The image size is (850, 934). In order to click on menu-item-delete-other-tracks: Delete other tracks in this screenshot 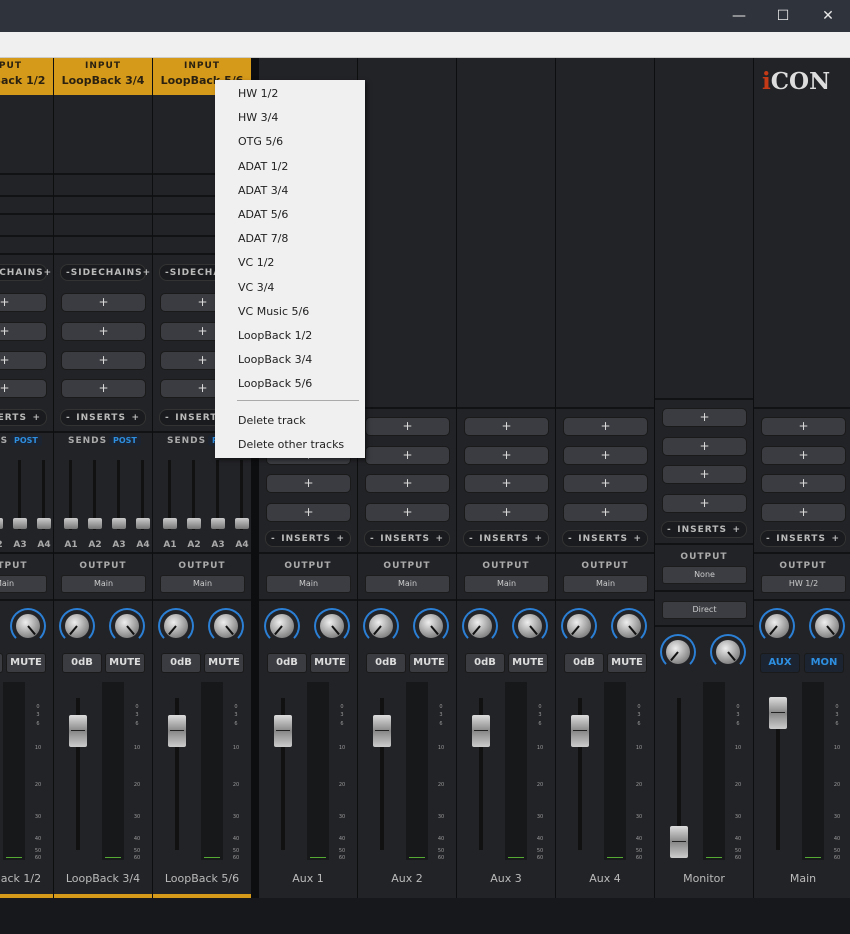, I will do `click(290, 445)`.